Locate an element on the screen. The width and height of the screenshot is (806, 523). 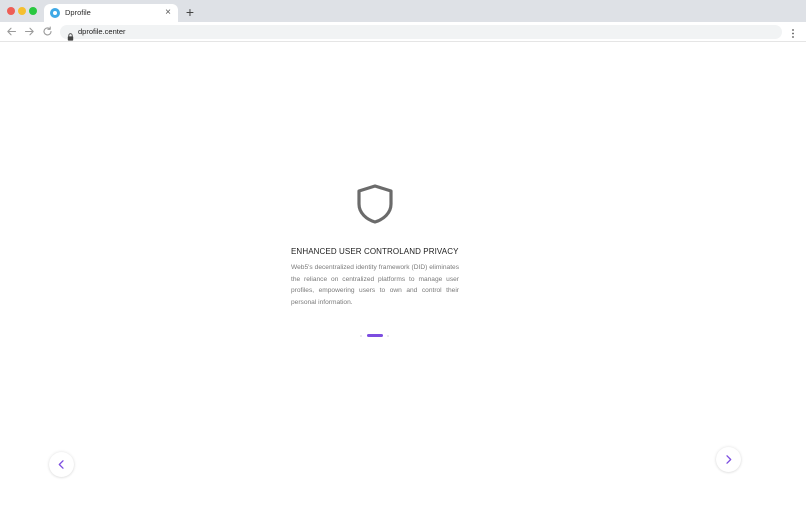
address-bar: dprofile.center is located at coordinates (421, 33).